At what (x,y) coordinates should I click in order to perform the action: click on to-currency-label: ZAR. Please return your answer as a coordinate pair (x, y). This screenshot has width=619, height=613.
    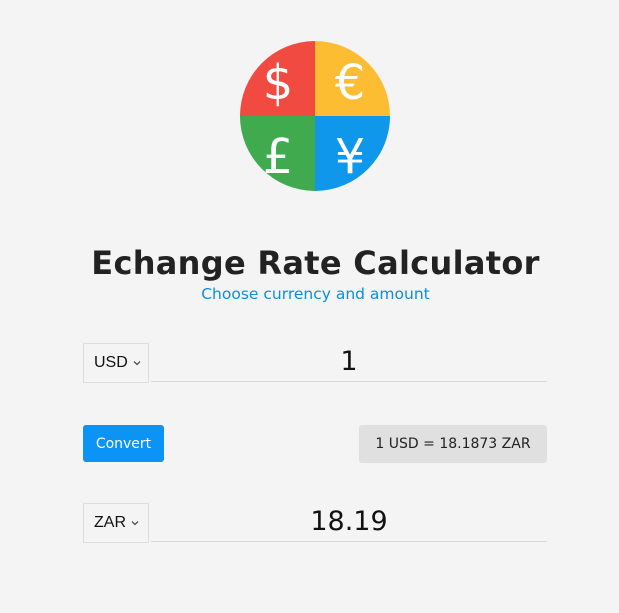
    Looking at the image, I should click on (110, 522).